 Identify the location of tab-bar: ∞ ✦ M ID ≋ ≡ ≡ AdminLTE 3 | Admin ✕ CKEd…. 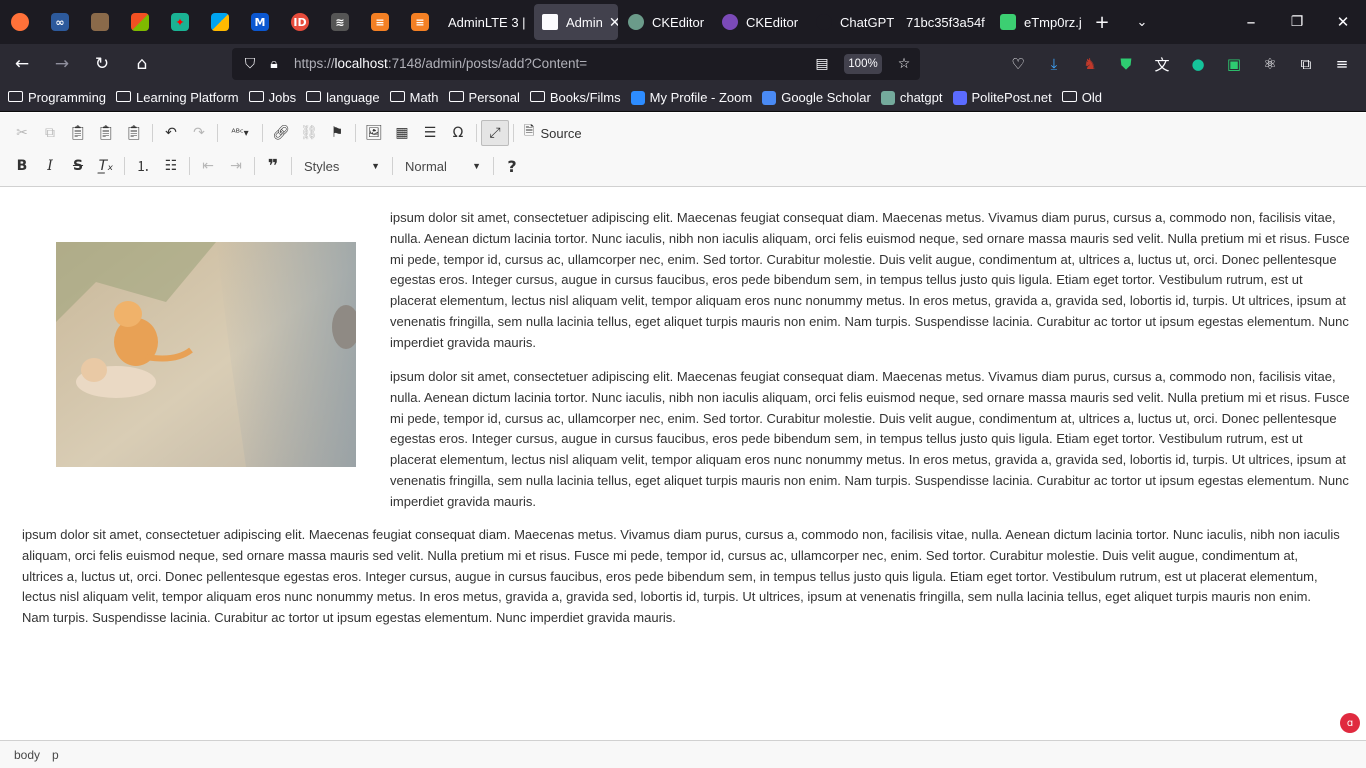
(683, 22).